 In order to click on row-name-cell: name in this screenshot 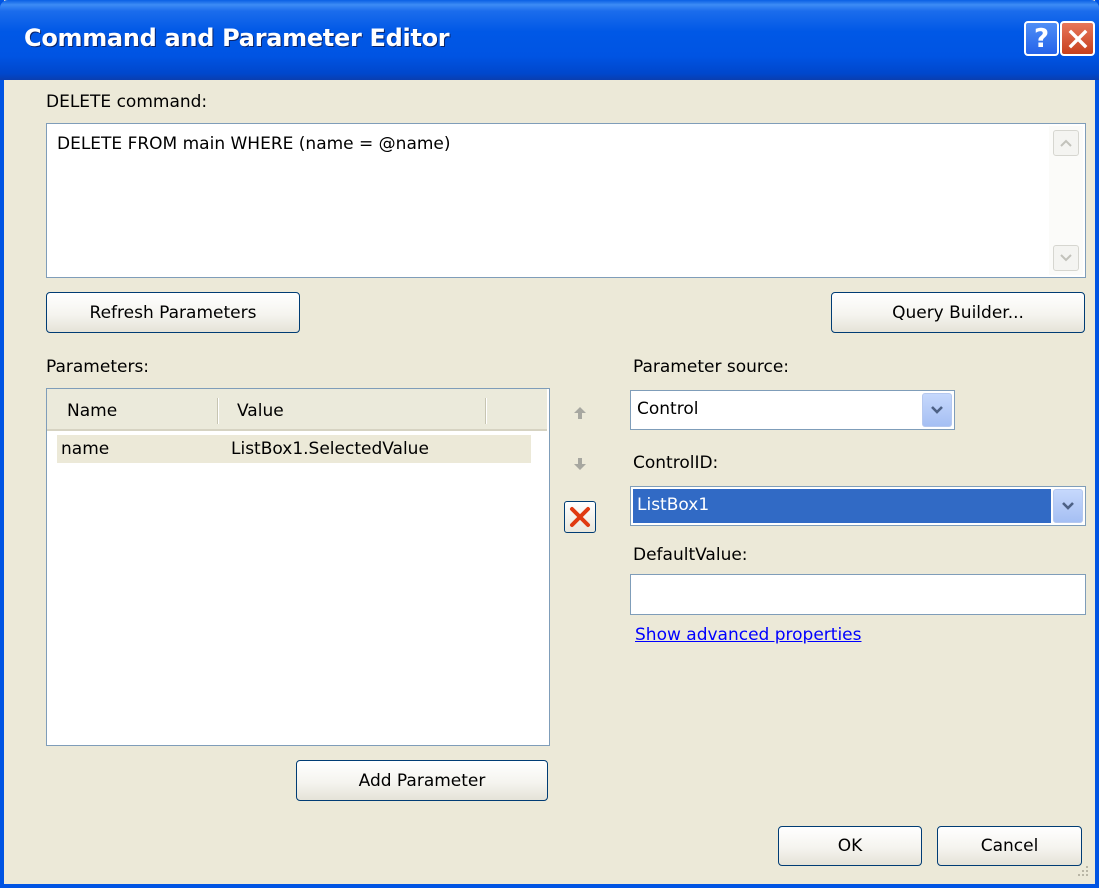, I will do `click(85, 449)`.